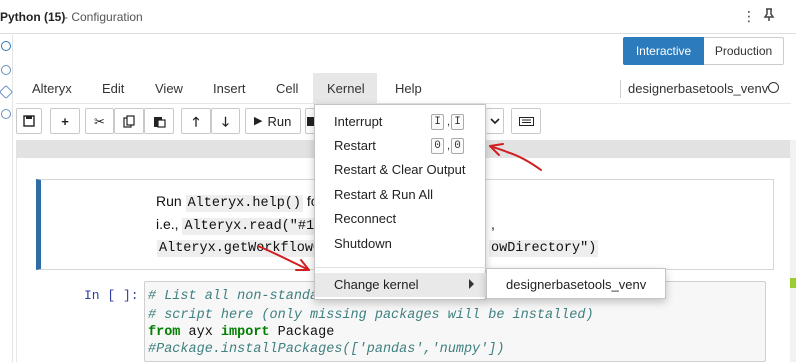 Image resolution: width=796 pixels, height=362 pixels. I want to click on move-down-button: 🡓, so click(225, 121).